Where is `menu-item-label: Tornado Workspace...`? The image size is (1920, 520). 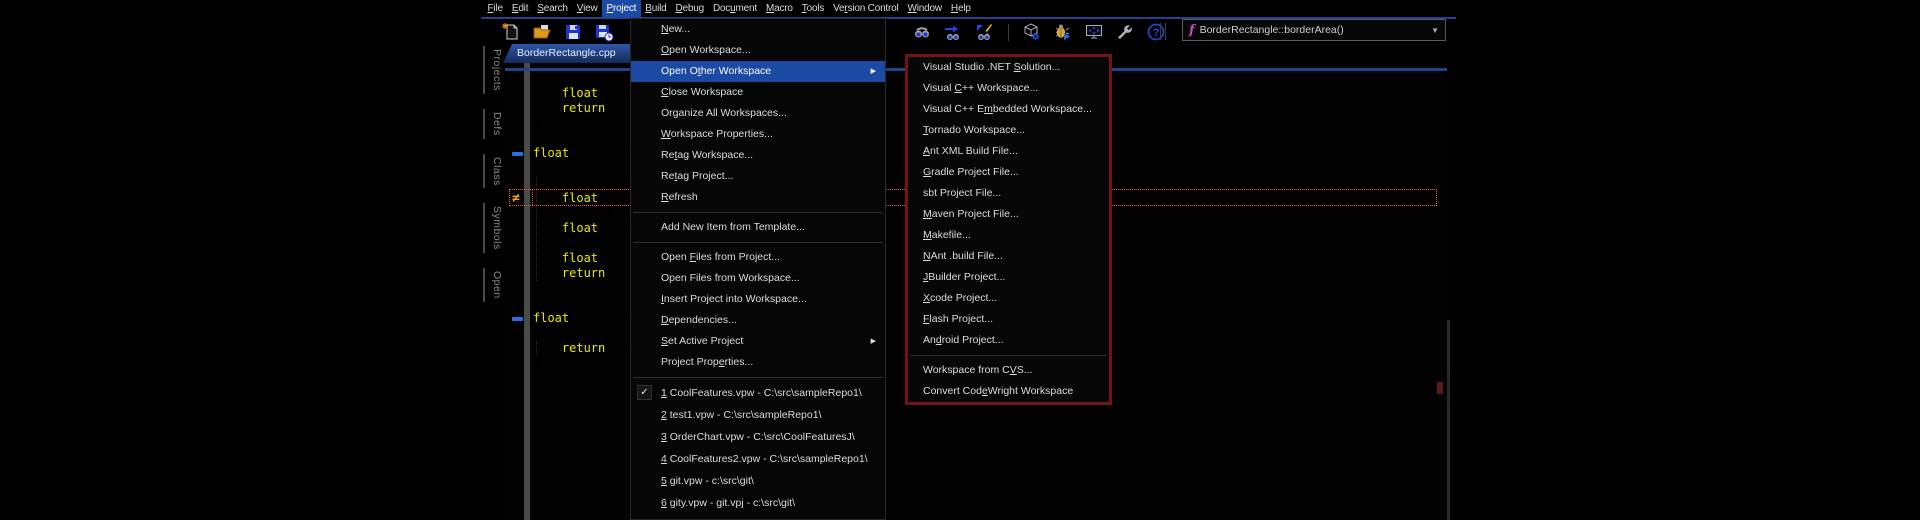 menu-item-label: Tornado Workspace... is located at coordinates (974, 130).